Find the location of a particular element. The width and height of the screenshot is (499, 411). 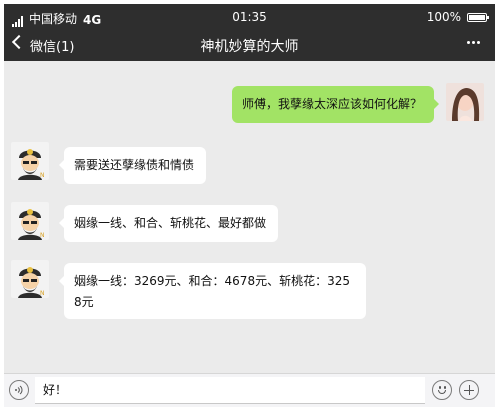

voice-icon is located at coordinates (19, 390).